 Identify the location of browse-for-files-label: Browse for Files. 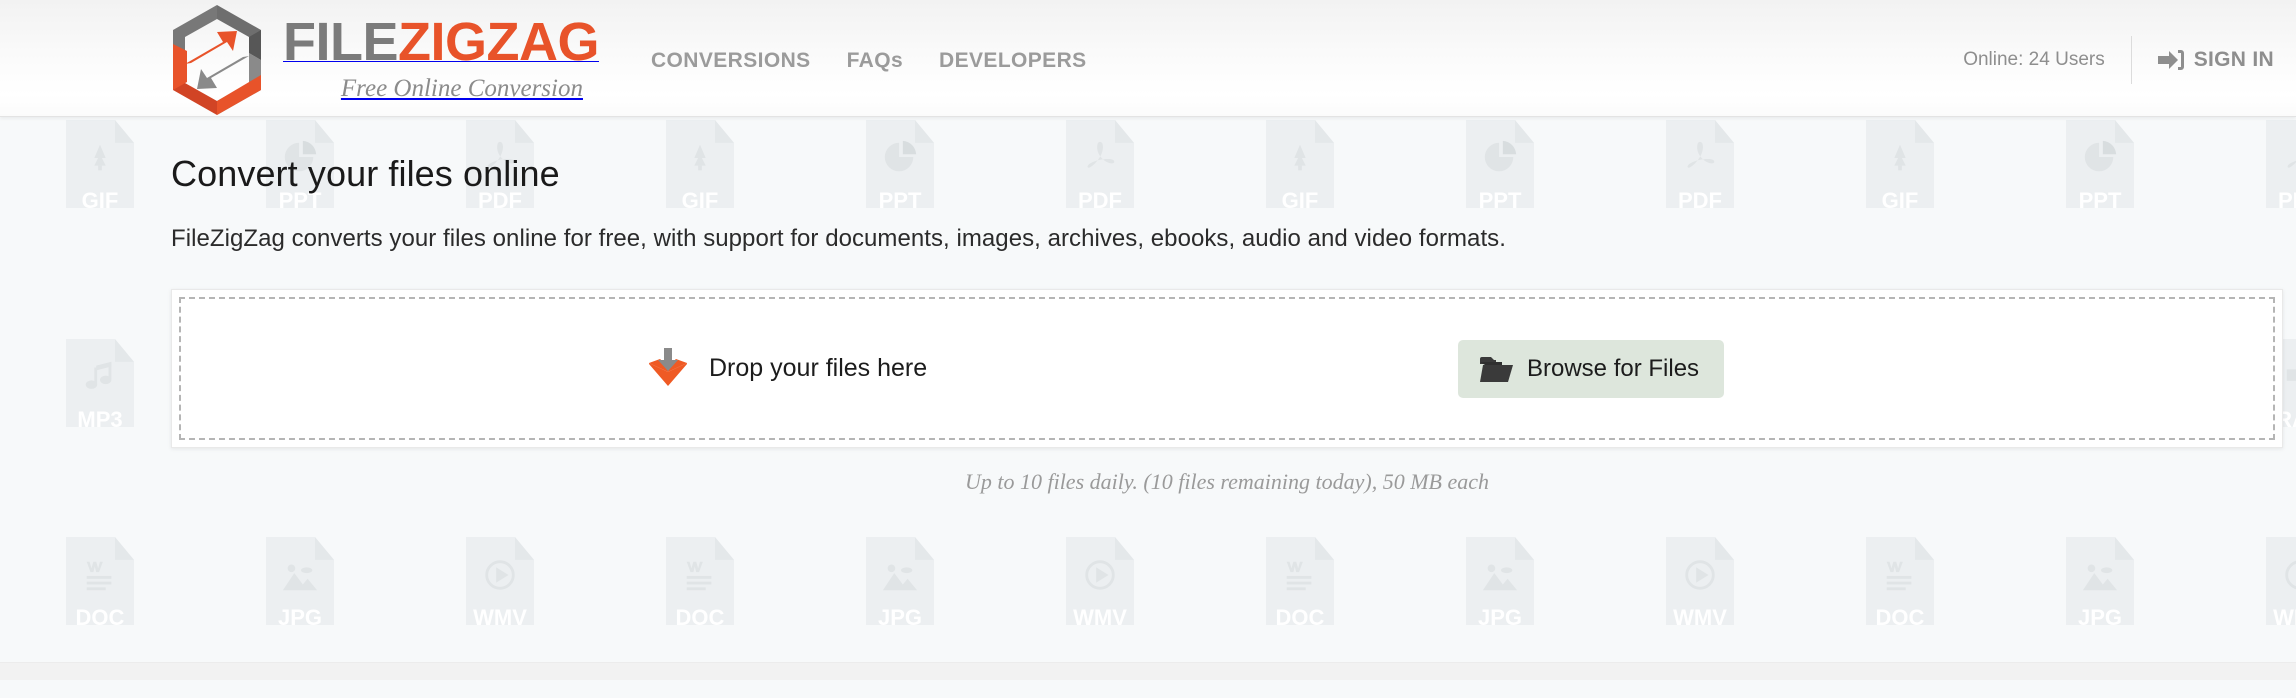
(1613, 368).